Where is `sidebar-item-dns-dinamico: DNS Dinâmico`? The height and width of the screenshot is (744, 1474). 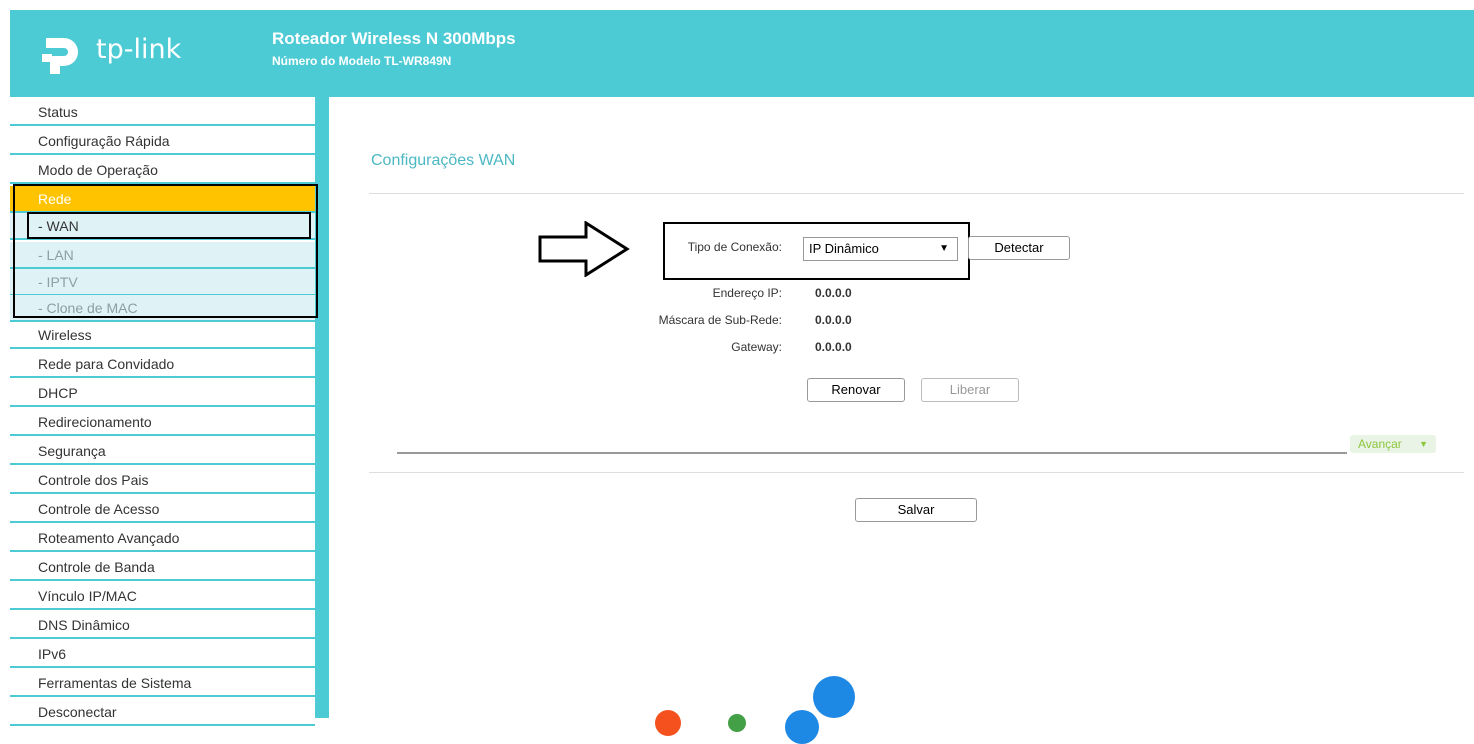 sidebar-item-dns-dinamico: DNS Dinâmico is located at coordinates (162, 625).